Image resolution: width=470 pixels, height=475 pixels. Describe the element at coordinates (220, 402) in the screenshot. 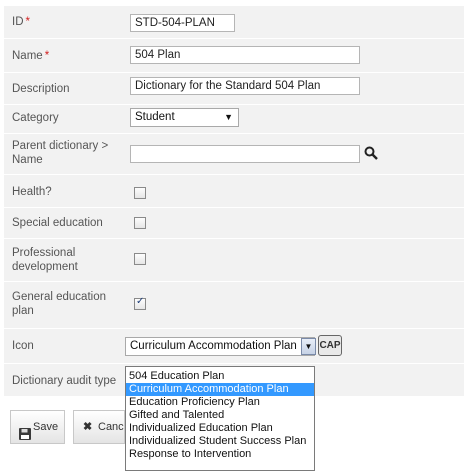

I see `dropdown-option: Education Proficiency Plan` at that location.